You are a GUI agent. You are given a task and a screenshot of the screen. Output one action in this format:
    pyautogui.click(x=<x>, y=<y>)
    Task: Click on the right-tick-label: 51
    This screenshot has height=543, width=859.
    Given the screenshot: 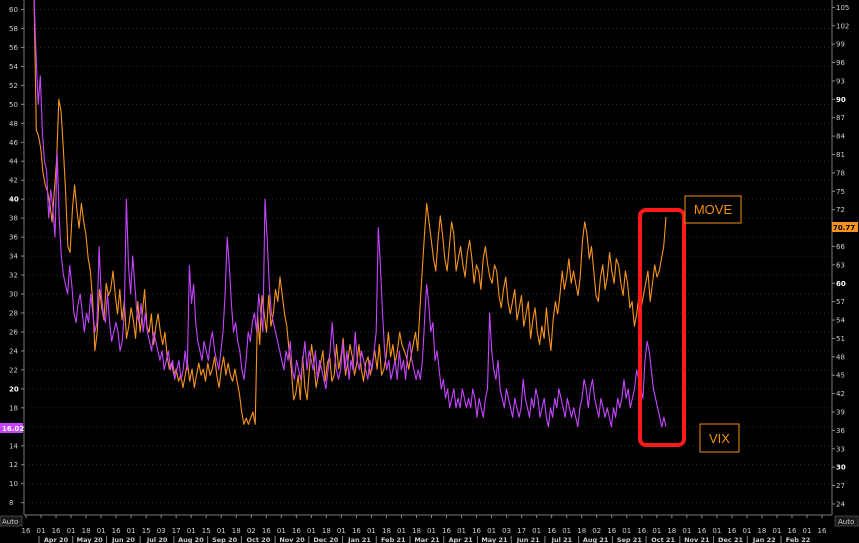 What is the action you would take?
    pyautogui.click(x=840, y=339)
    